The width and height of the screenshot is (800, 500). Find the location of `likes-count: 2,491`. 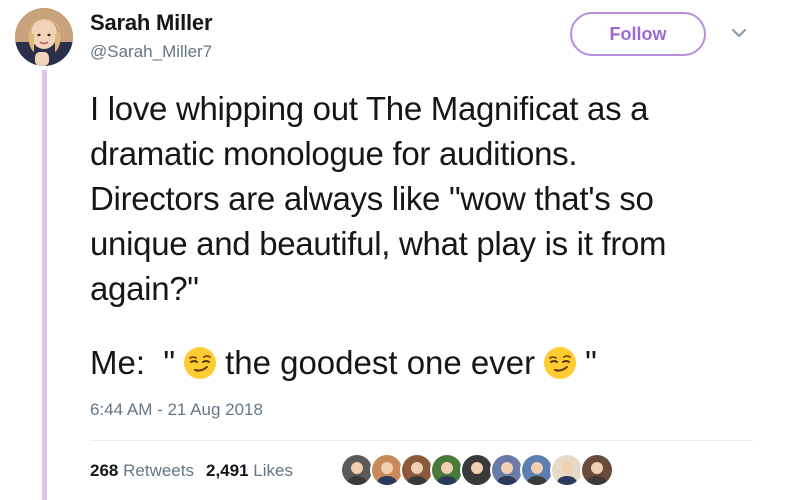

likes-count: 2,491 is located at coordinates (227, 470).